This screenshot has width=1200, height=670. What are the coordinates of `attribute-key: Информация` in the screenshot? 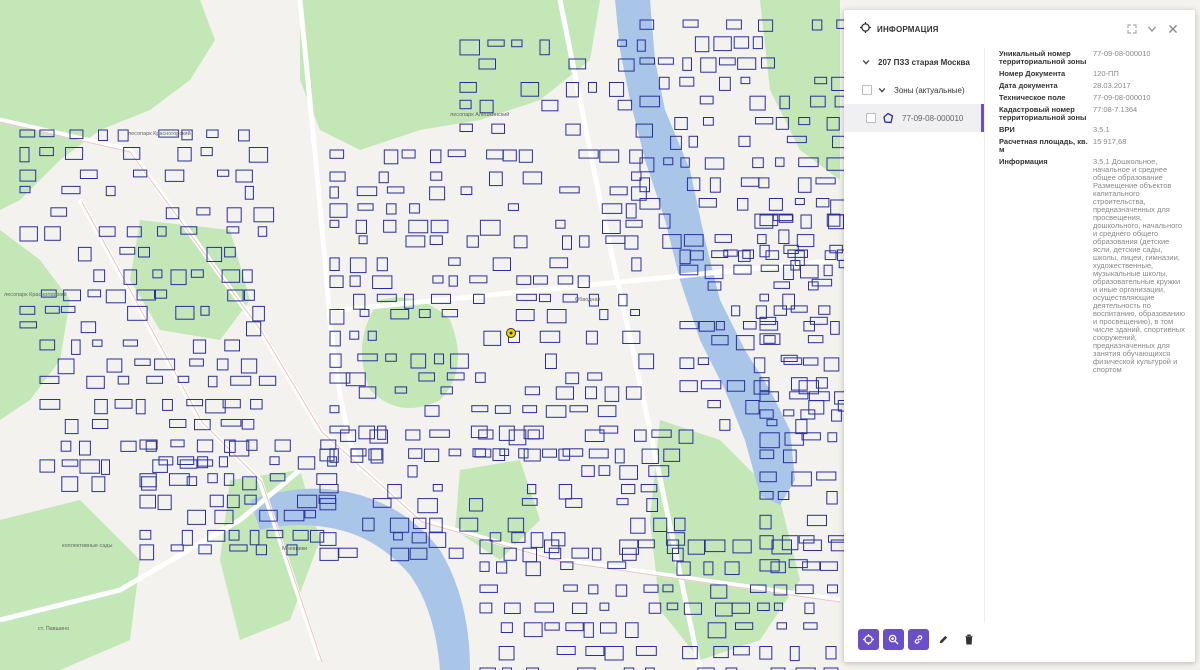 It's located at (1023, 161).